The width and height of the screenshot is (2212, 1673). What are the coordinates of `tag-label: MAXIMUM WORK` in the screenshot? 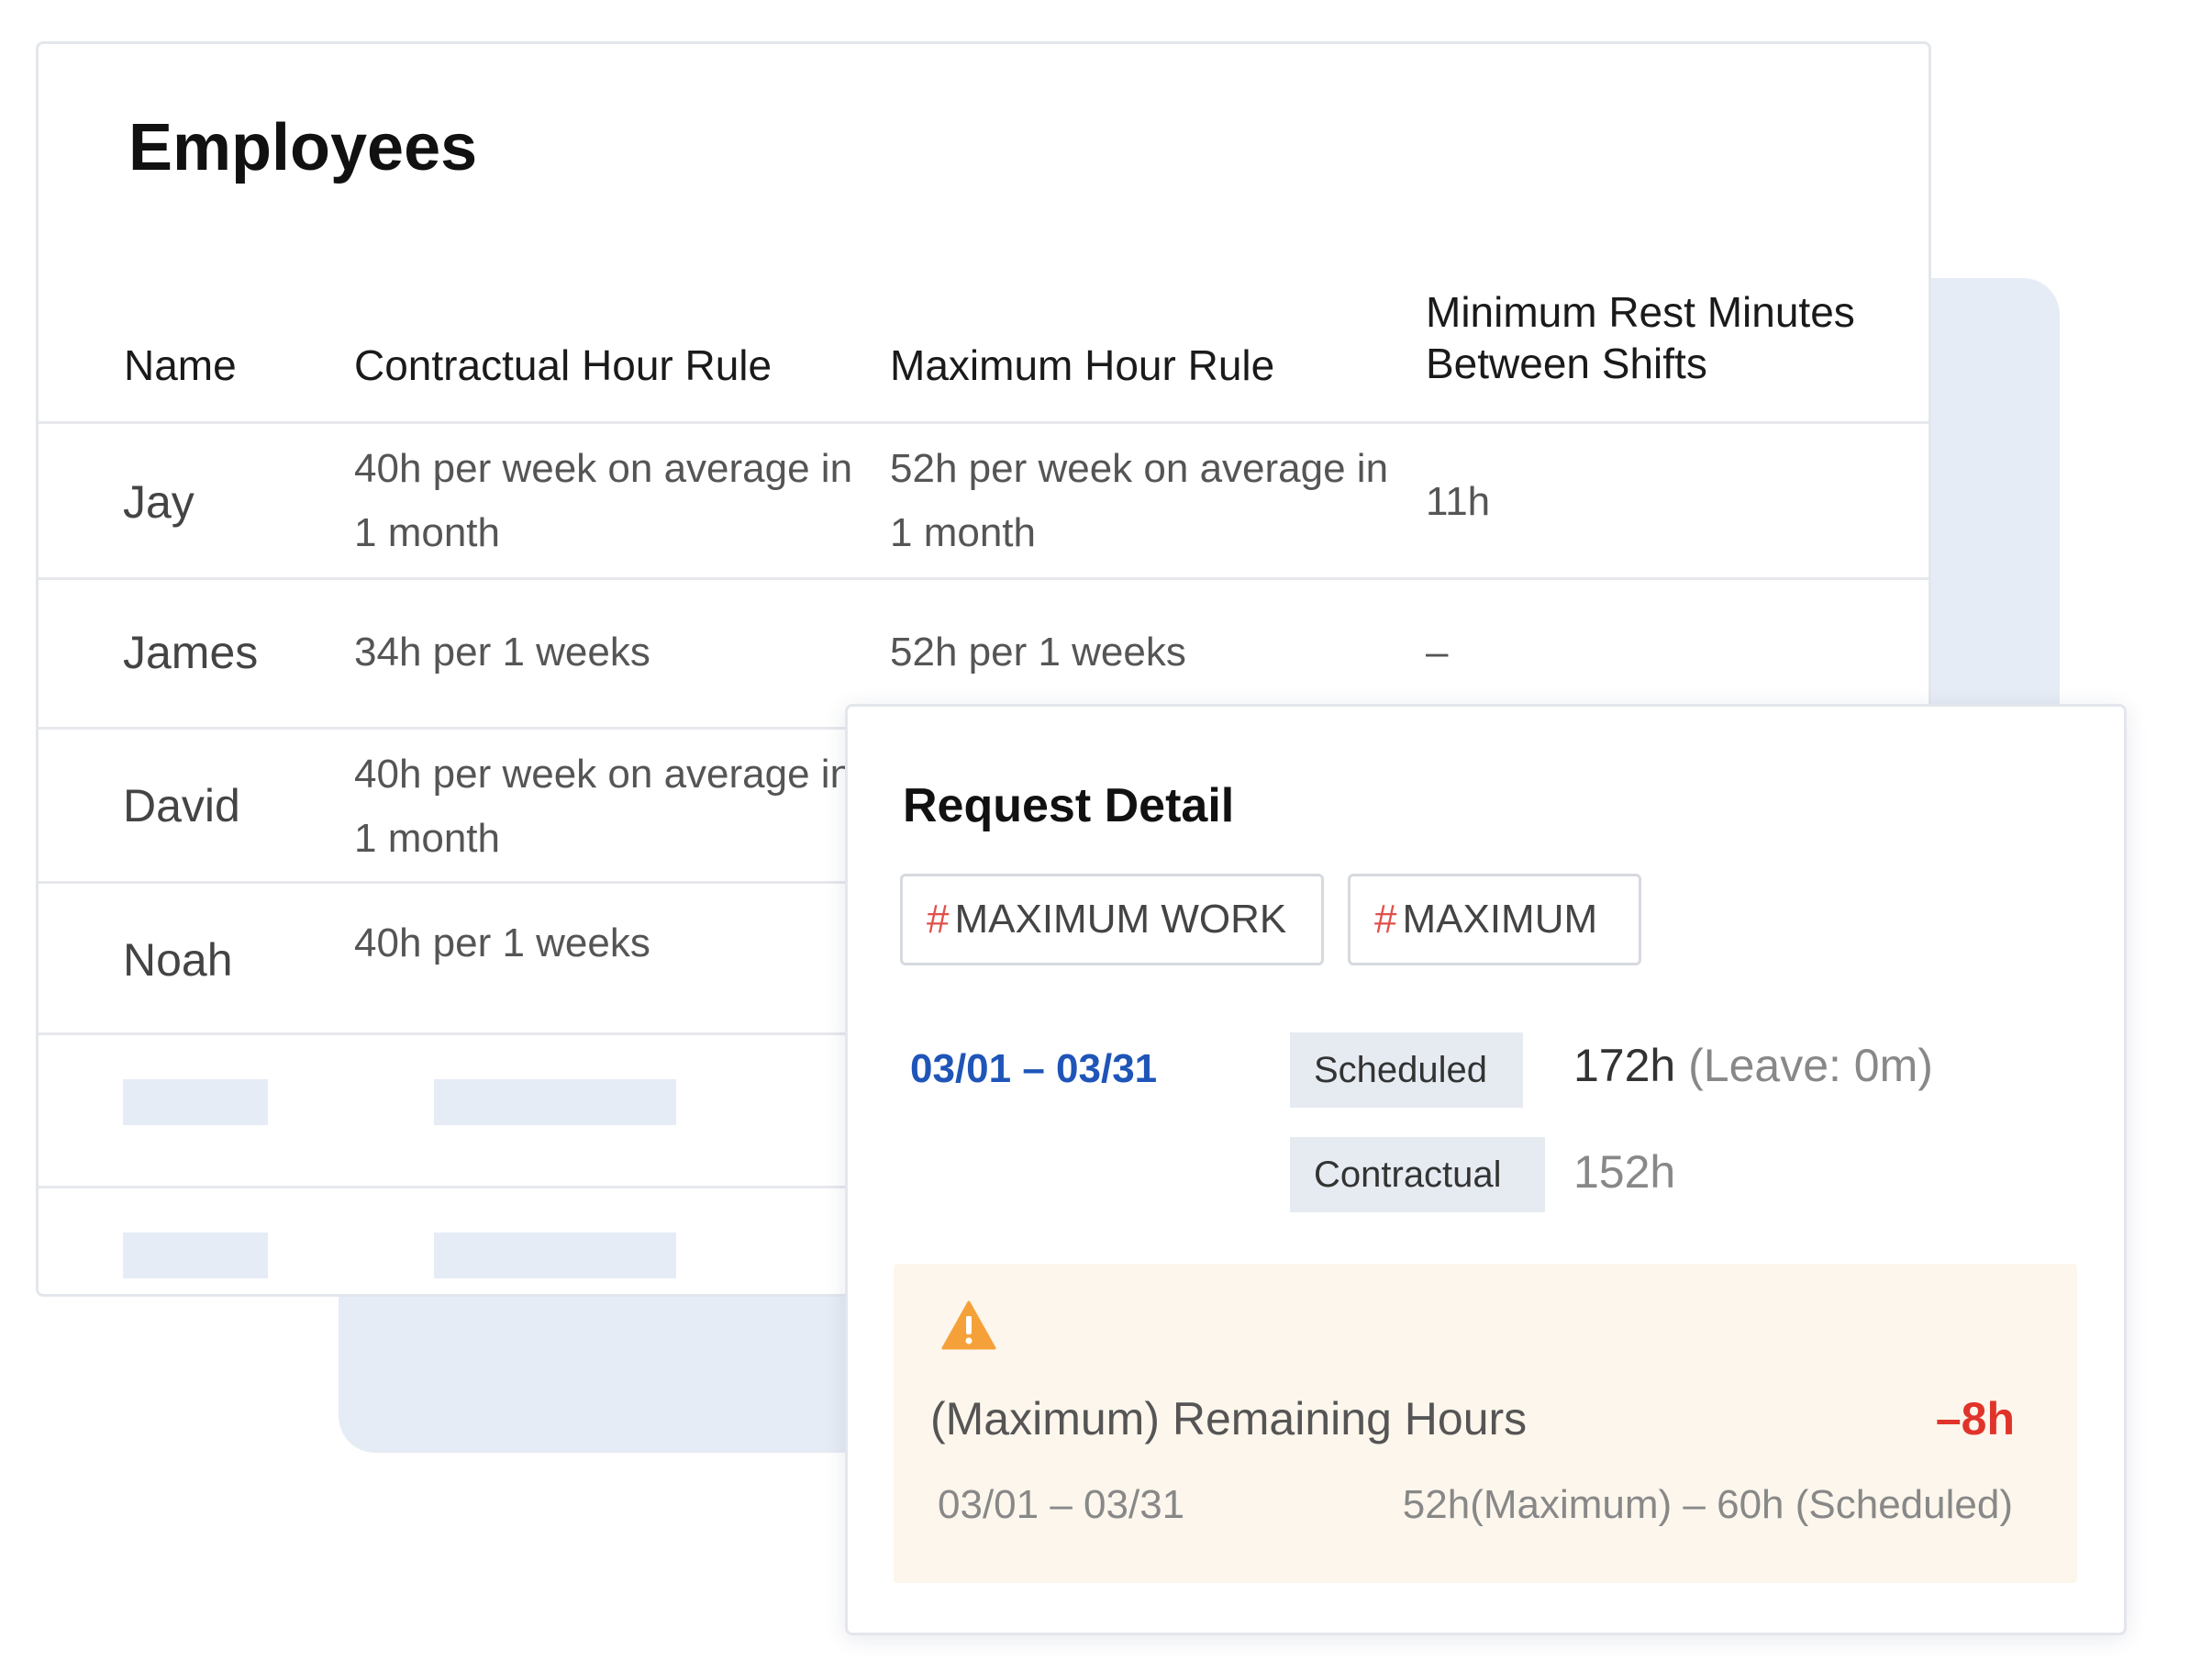 It's located at (1120, 919).